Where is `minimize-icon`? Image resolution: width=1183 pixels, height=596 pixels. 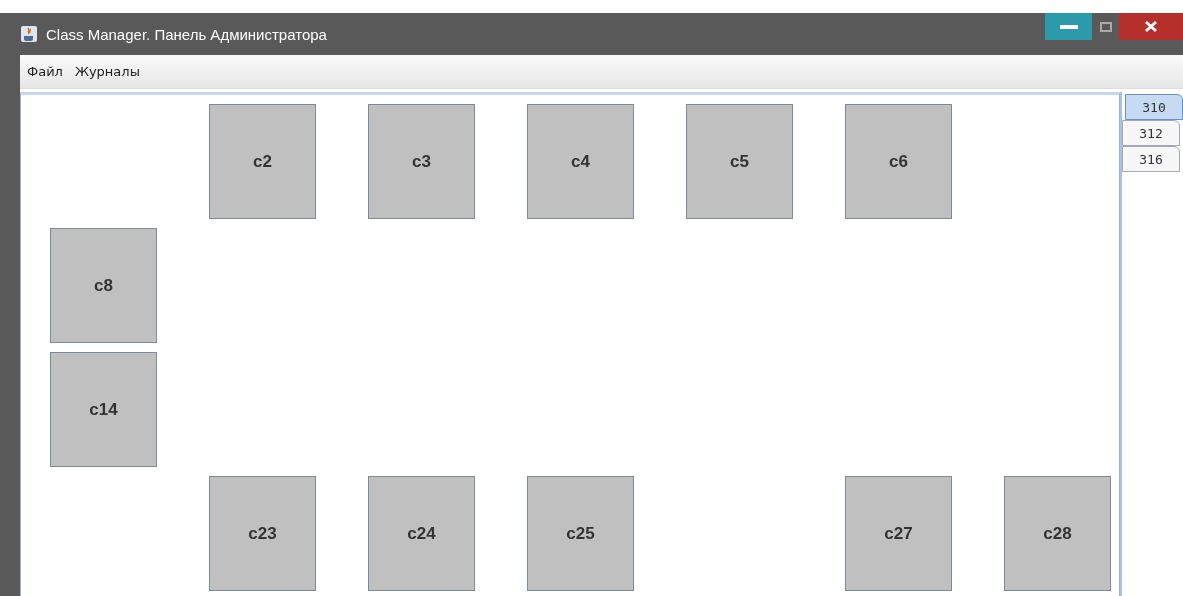
minimize-icon is located at coordinates (1068, 26).